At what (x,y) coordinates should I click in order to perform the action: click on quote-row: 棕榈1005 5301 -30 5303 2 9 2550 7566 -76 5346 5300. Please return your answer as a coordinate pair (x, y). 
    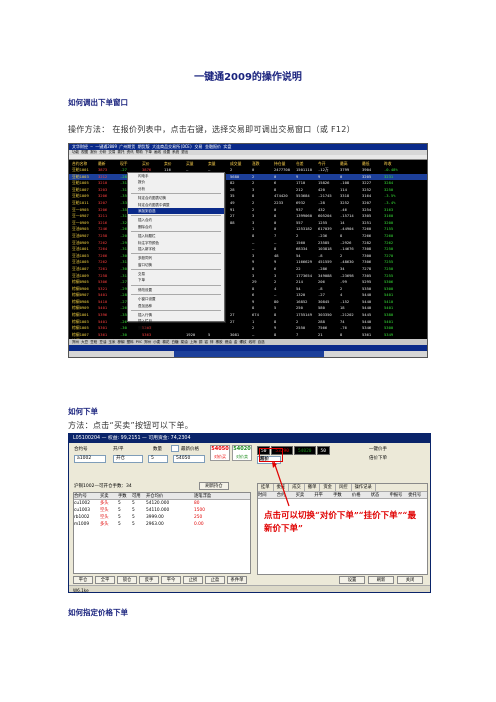
    Looking at the image, I should click on (248, 328).